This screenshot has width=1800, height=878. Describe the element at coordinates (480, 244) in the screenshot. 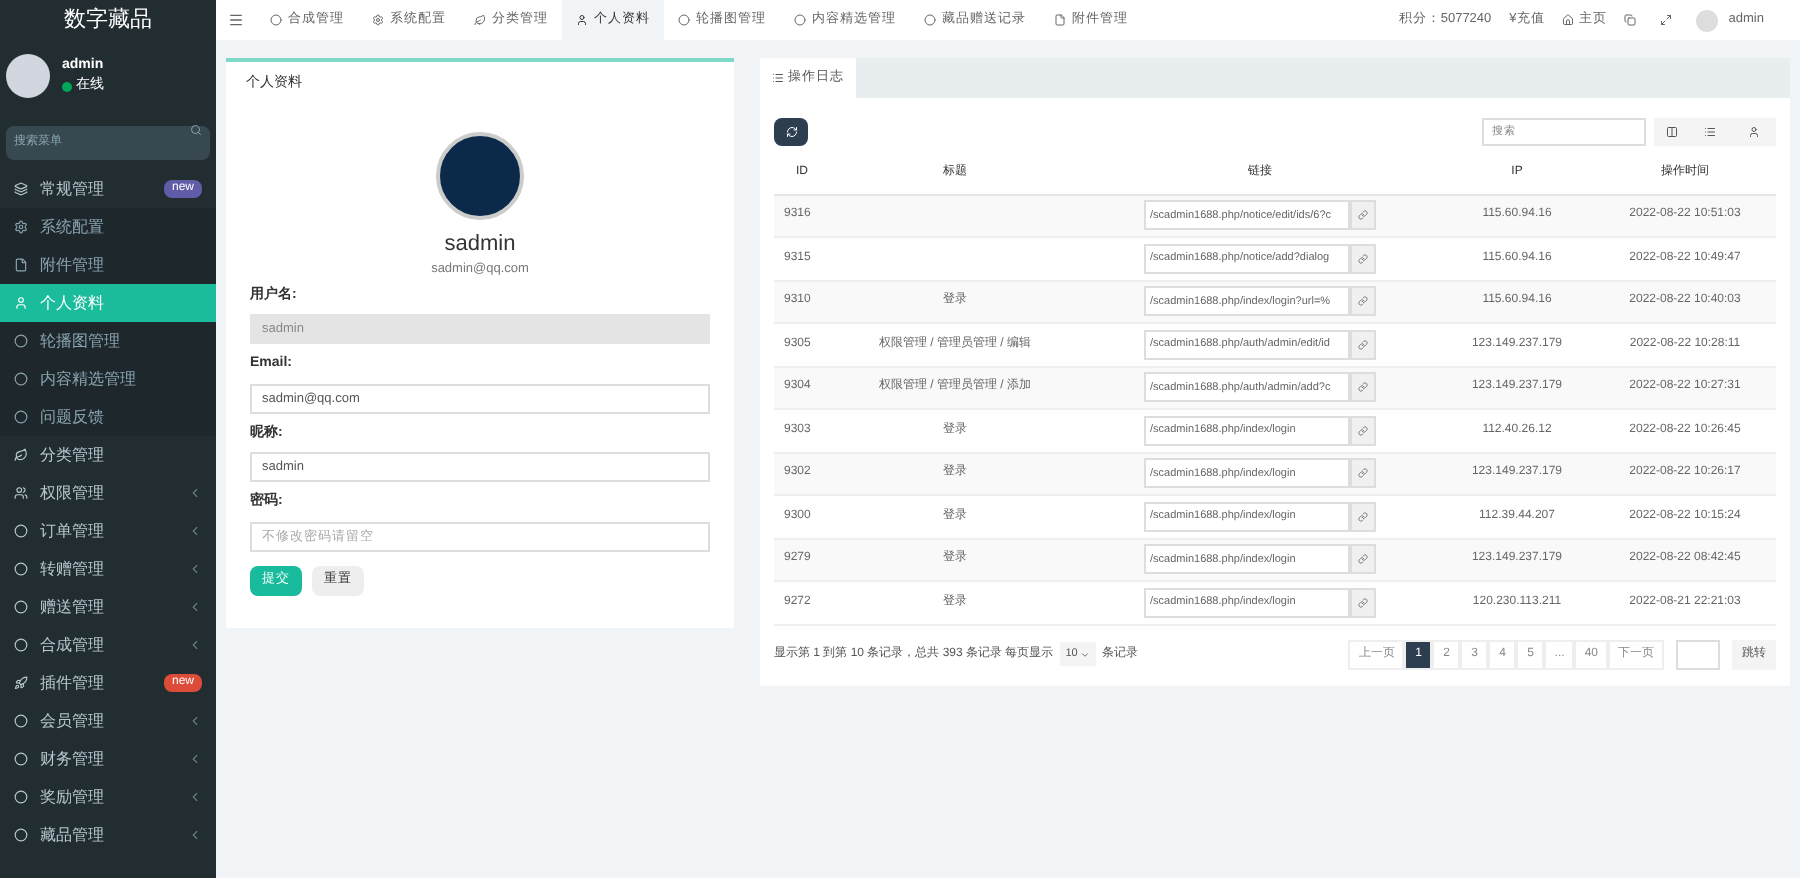

I see `profile-name: sadmin` at that location.